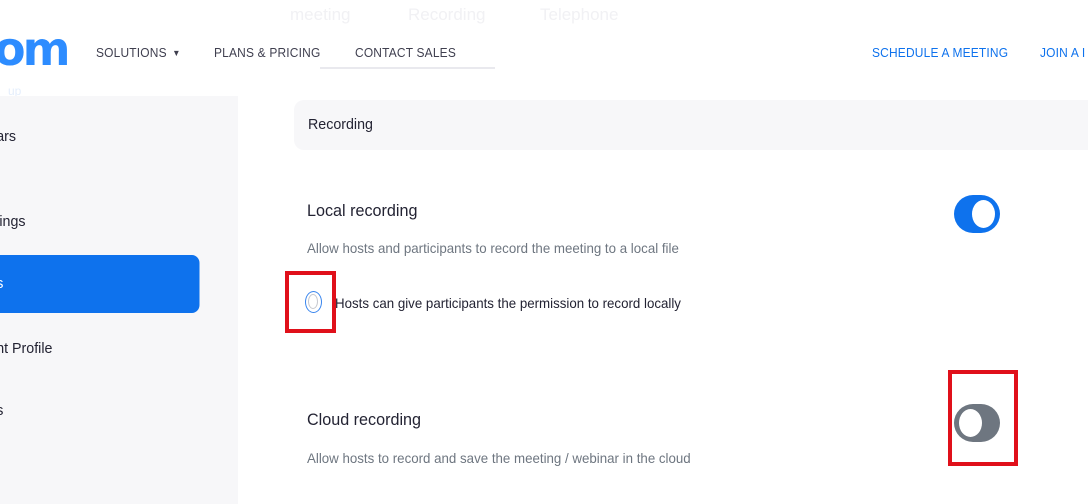 This screenshot has height=504, width=1088. What do you see at coordinates (100, 222) in the screenshot?
I see `sidebar-item-recordings: lings` at bounding box center [100, 222].